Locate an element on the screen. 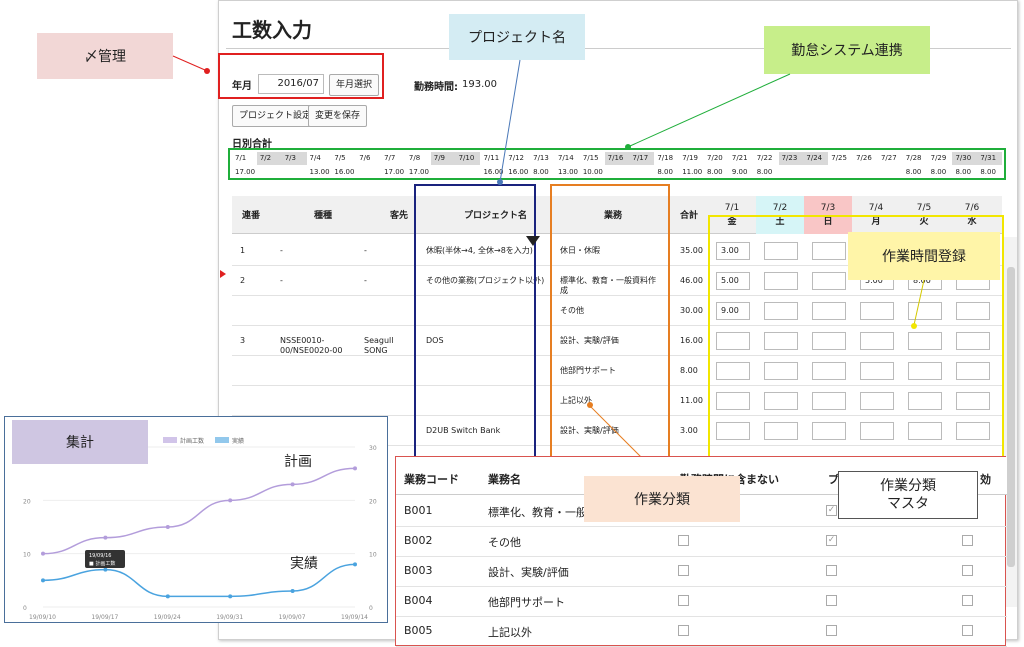 This screenshot has height=647, width=1024. master-code: B005 is located at coordinates (418, 630).